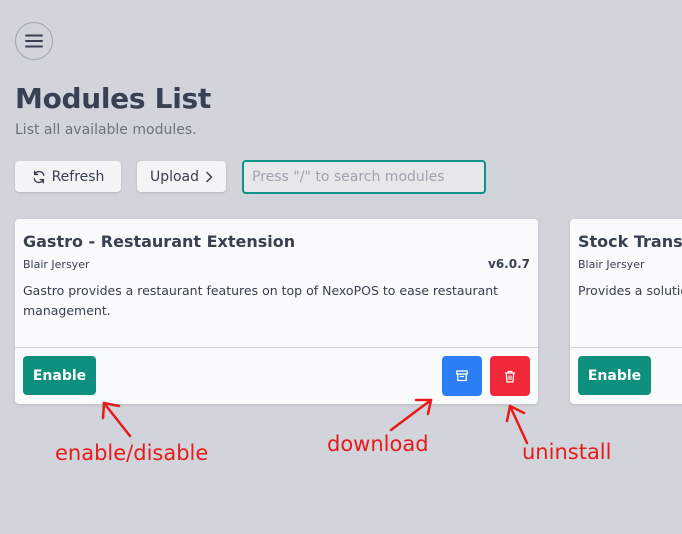  I want to click on arrow-enable, so click(116, 419).